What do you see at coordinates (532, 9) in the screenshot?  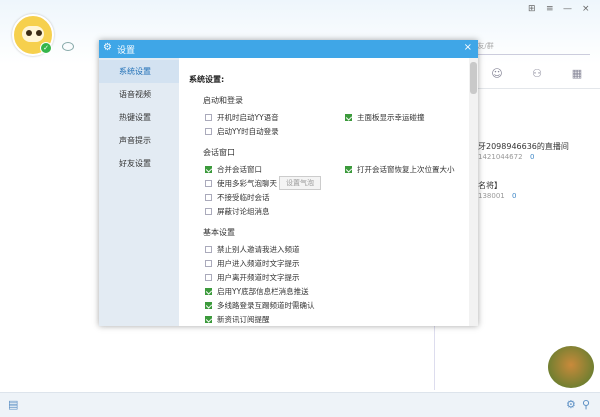 I see `skin-icon: ⊞` at bounding box center [532, 9].